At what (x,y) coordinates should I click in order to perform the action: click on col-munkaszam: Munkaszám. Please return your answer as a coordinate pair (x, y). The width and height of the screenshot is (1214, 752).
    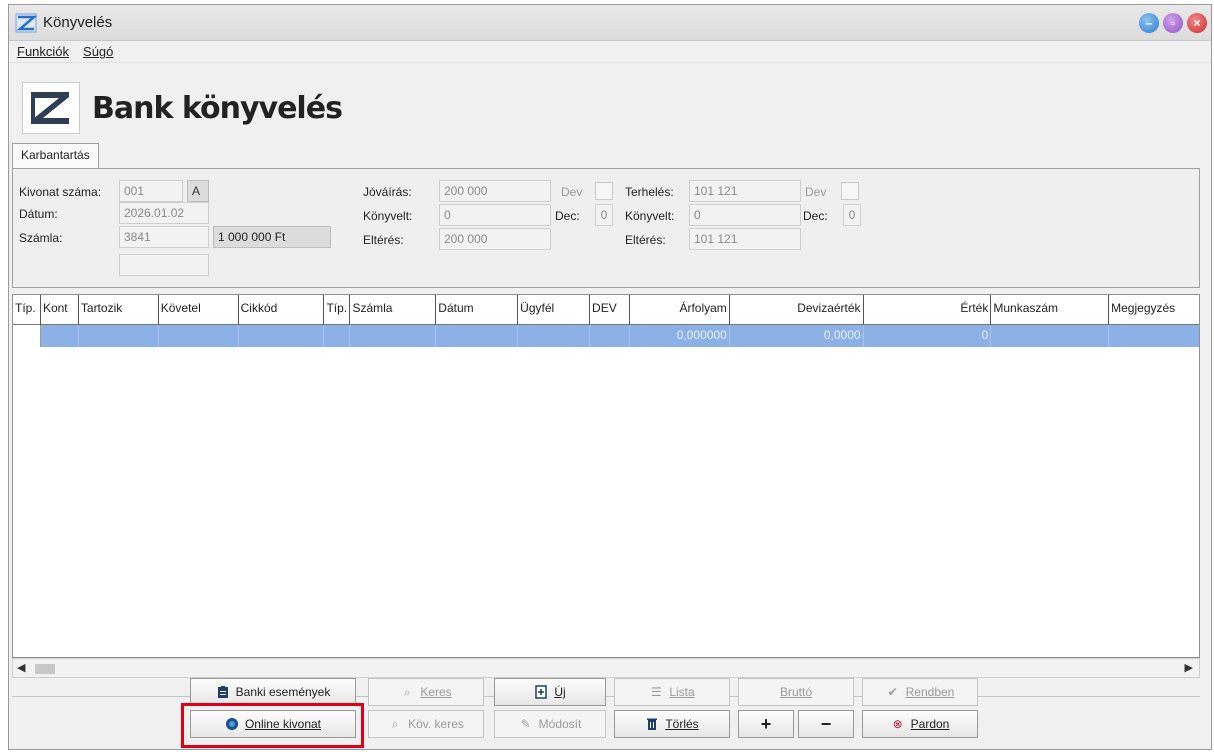
    Looking at the image, I should click on (1050, 310).